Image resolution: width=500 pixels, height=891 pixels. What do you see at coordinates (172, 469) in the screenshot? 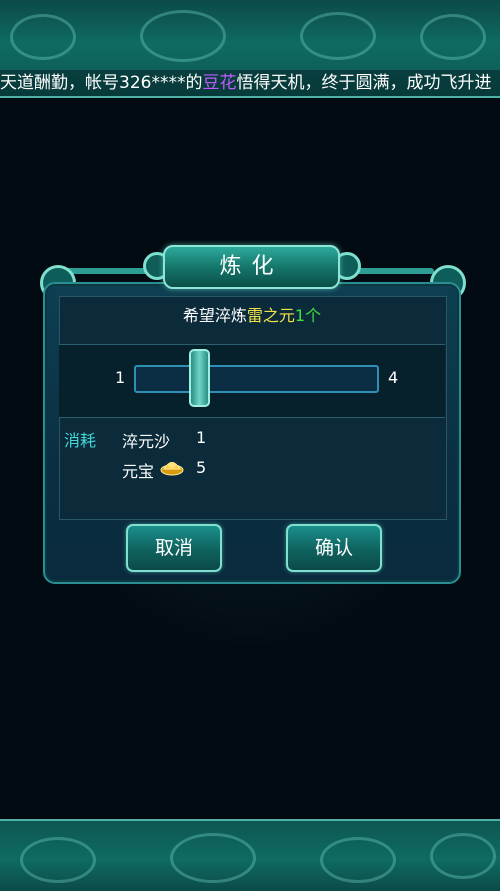
I see `gold-ingot-icon` at bounding box center [172, 469].